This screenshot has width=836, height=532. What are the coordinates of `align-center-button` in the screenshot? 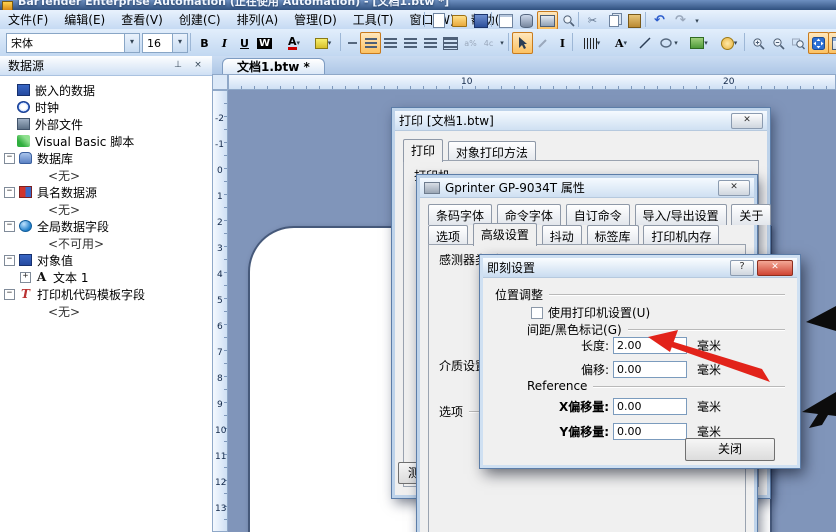 It's located at (390, 43).